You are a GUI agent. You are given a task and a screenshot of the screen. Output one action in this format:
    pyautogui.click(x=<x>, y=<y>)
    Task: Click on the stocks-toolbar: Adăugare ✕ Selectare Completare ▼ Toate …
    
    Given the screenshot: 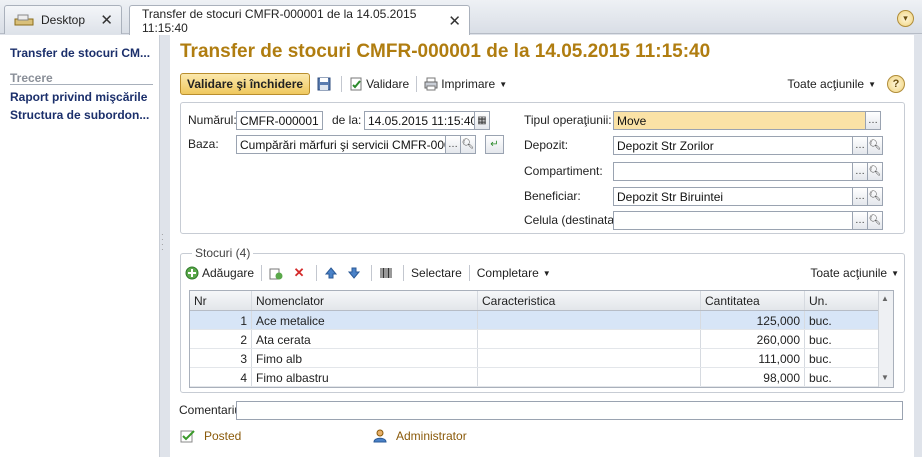 What is the action you would take?
    pyautogui.click(x=542, y=273)
    